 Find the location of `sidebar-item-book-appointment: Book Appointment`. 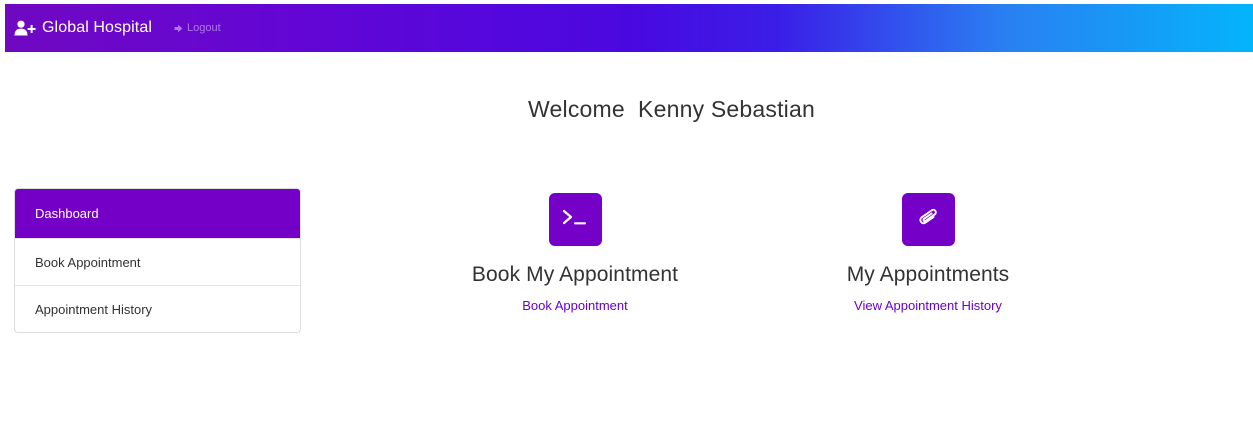

sidebar-item-book-appointment: Book Appointment is located at coordinates (157, 261).